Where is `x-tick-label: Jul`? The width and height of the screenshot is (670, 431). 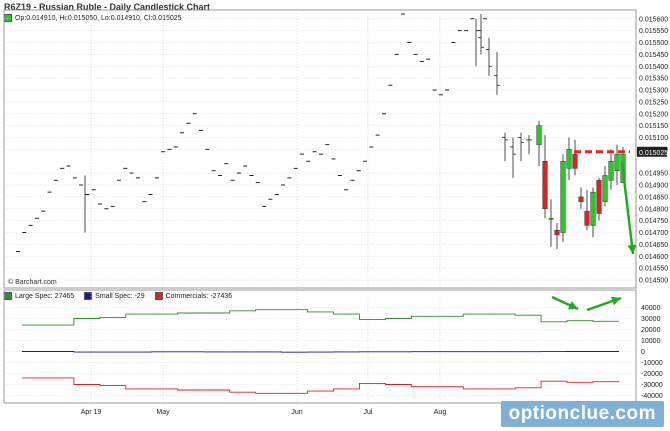 x-tick-label: Jul is located at coordinates (368, 412).